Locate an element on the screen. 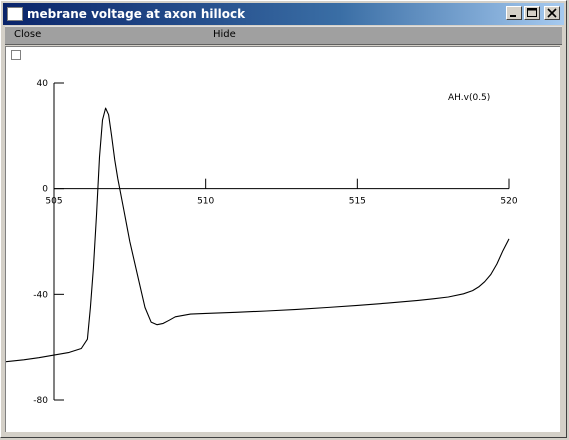  minimize-icon is located at coordinates (513, 16).